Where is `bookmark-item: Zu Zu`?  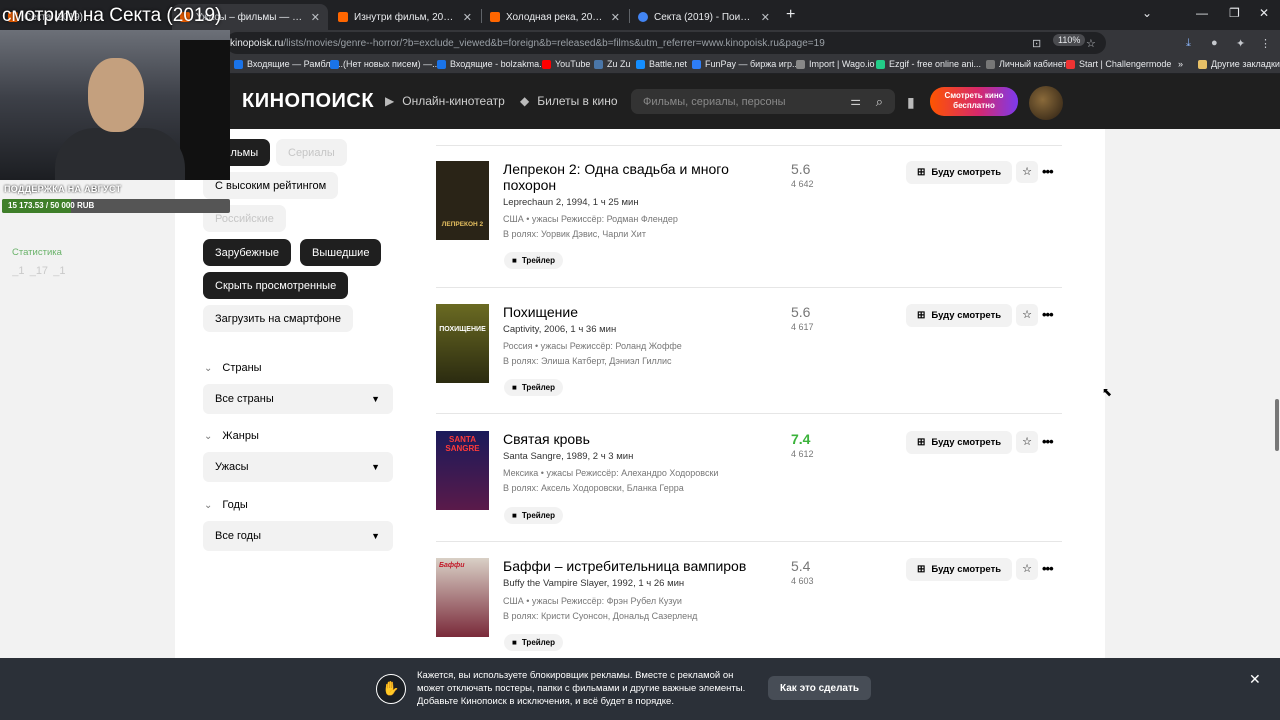 bookmark-item: Zu Zu is located at coordinates (612, 64).